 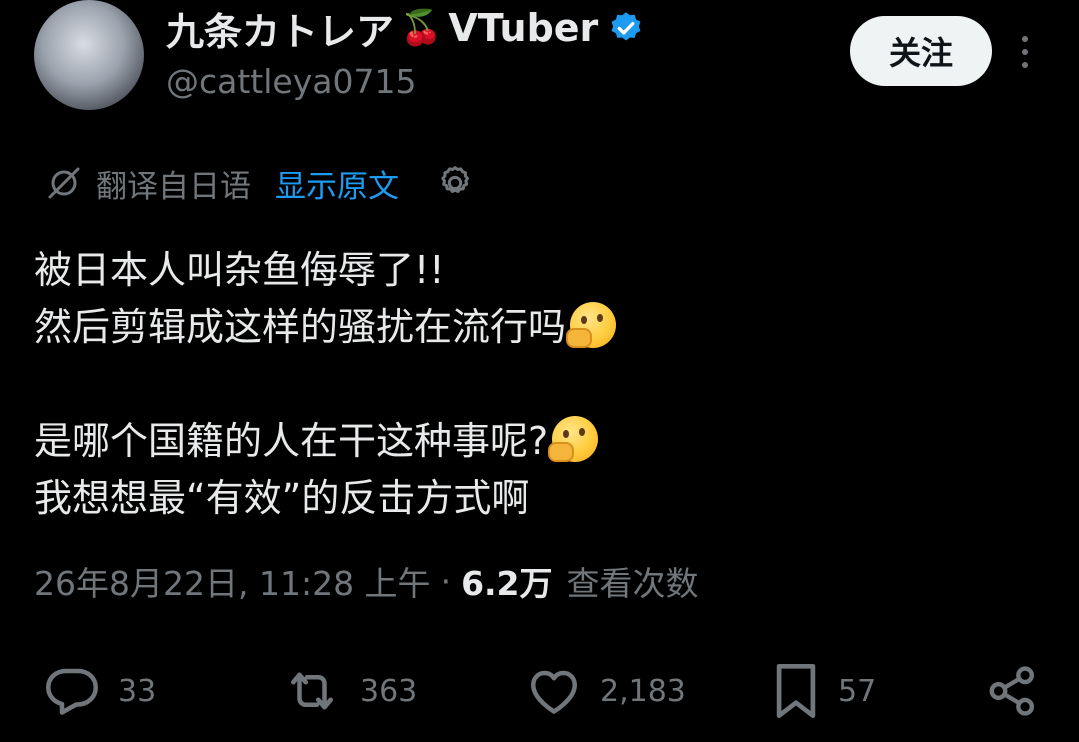 What do you see at coordinates (89, 55) in the screenshot?
I see `avatar` at bounding box center [89, 55].